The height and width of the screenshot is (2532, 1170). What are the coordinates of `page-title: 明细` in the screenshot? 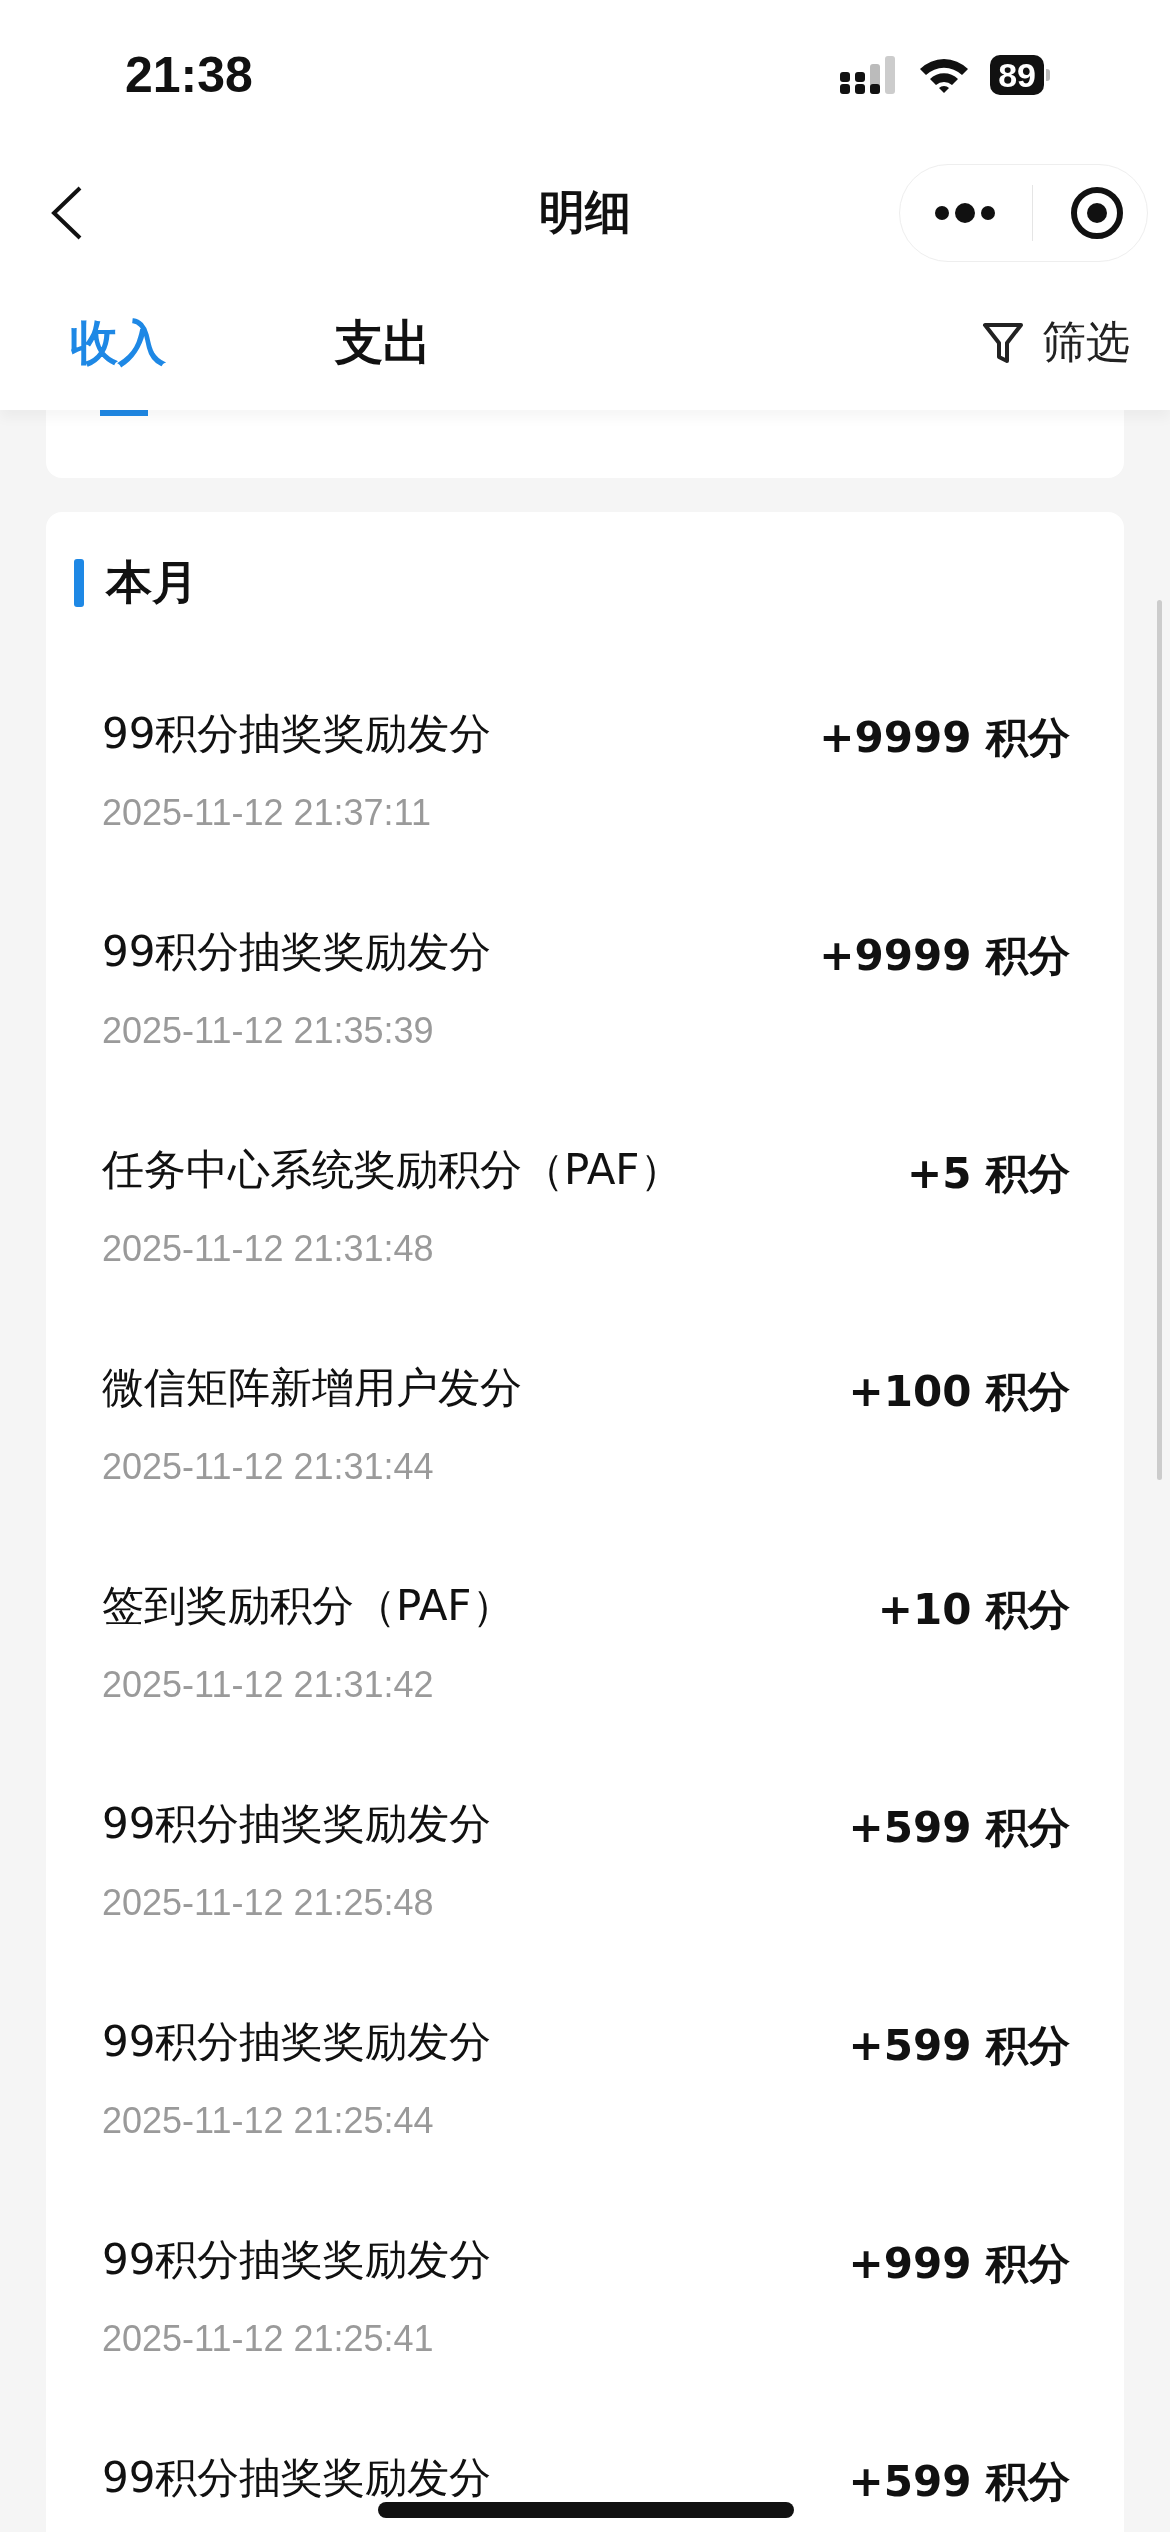 It's located at (585, 212).